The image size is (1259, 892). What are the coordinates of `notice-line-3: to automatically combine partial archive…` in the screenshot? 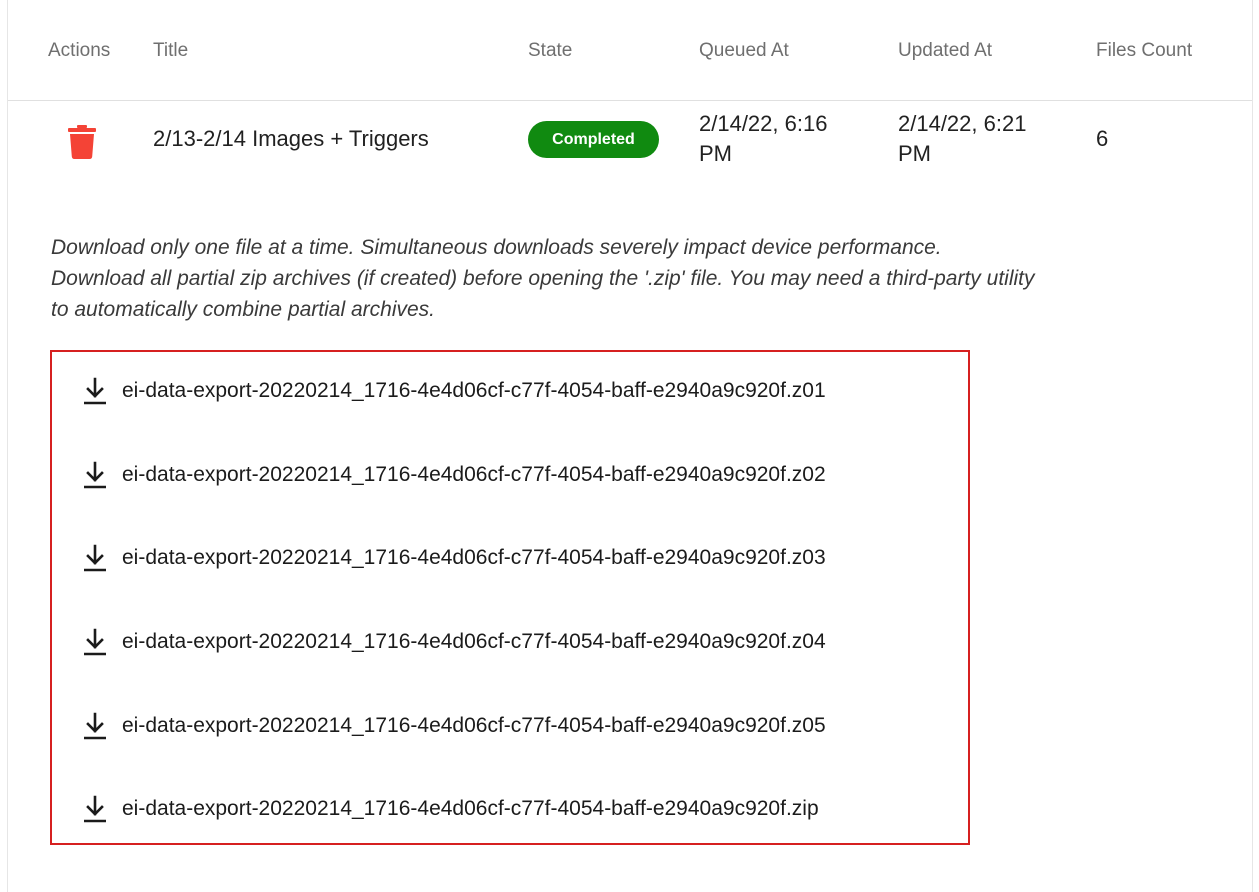 It's located at (243, 309).